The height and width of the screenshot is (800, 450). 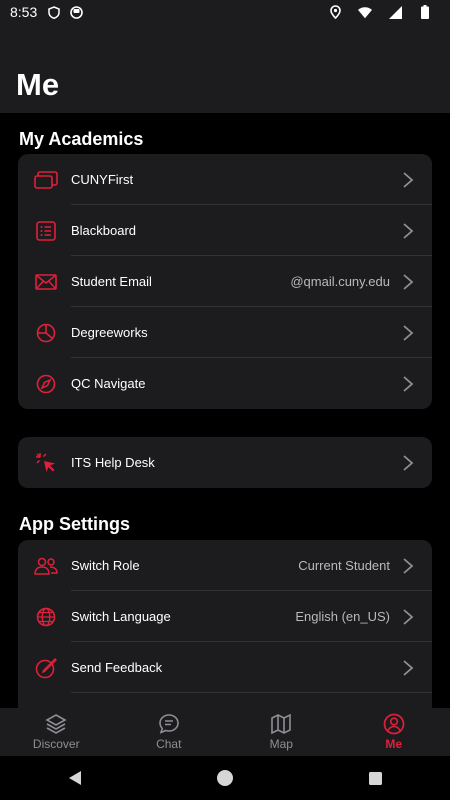 I want to click on row-label: Student Email, so click(x=111, y=281).